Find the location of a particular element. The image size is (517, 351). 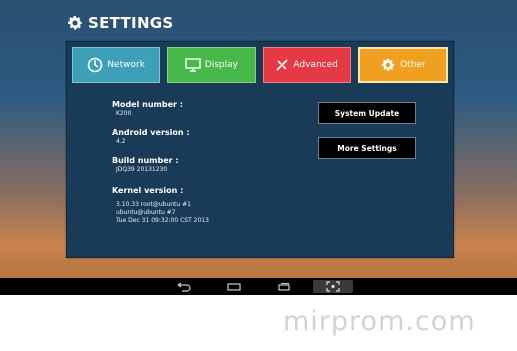

advanced-icon is located at coordinates (282, 65).